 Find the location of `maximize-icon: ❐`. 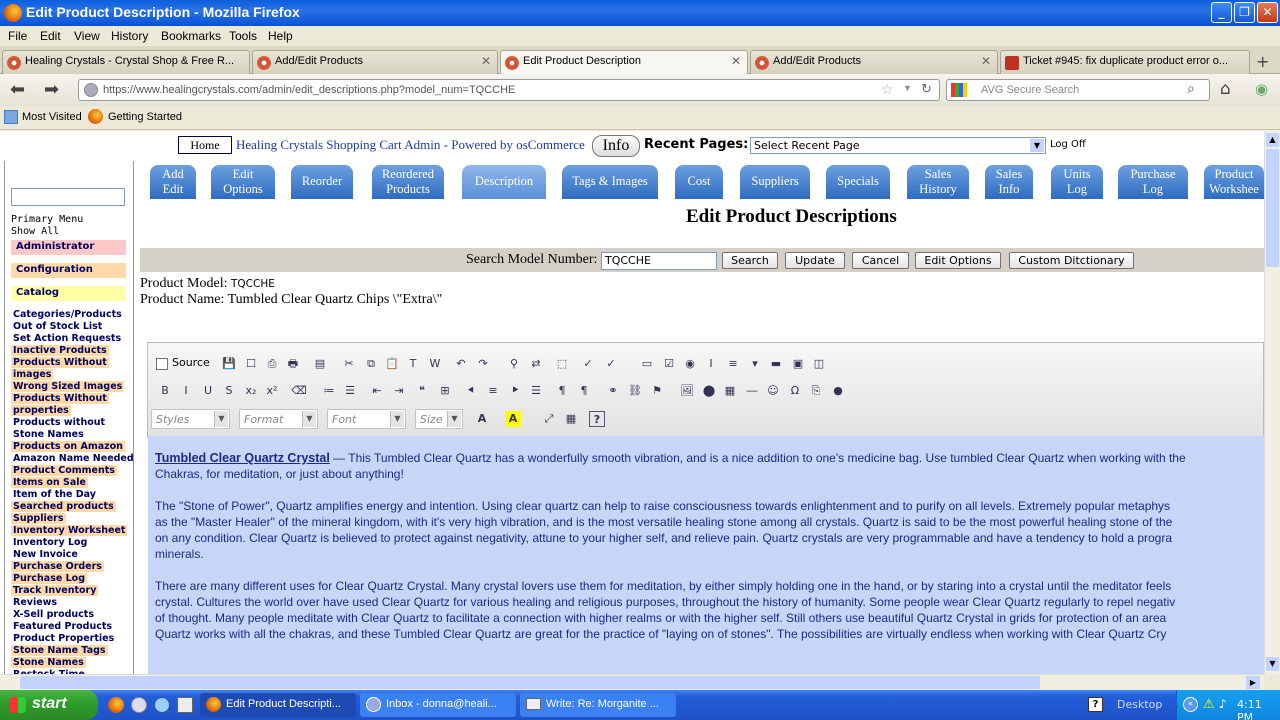

maximize-icon: ❐ is located at coordinates (1244, 12).